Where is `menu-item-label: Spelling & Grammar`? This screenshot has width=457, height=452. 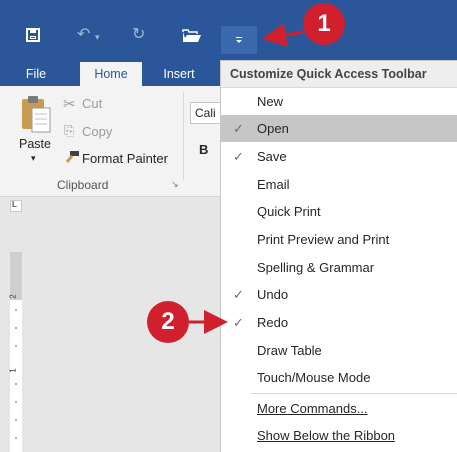 menu-item-label: Spelling & Grammar is located at coordinates (316, 267).